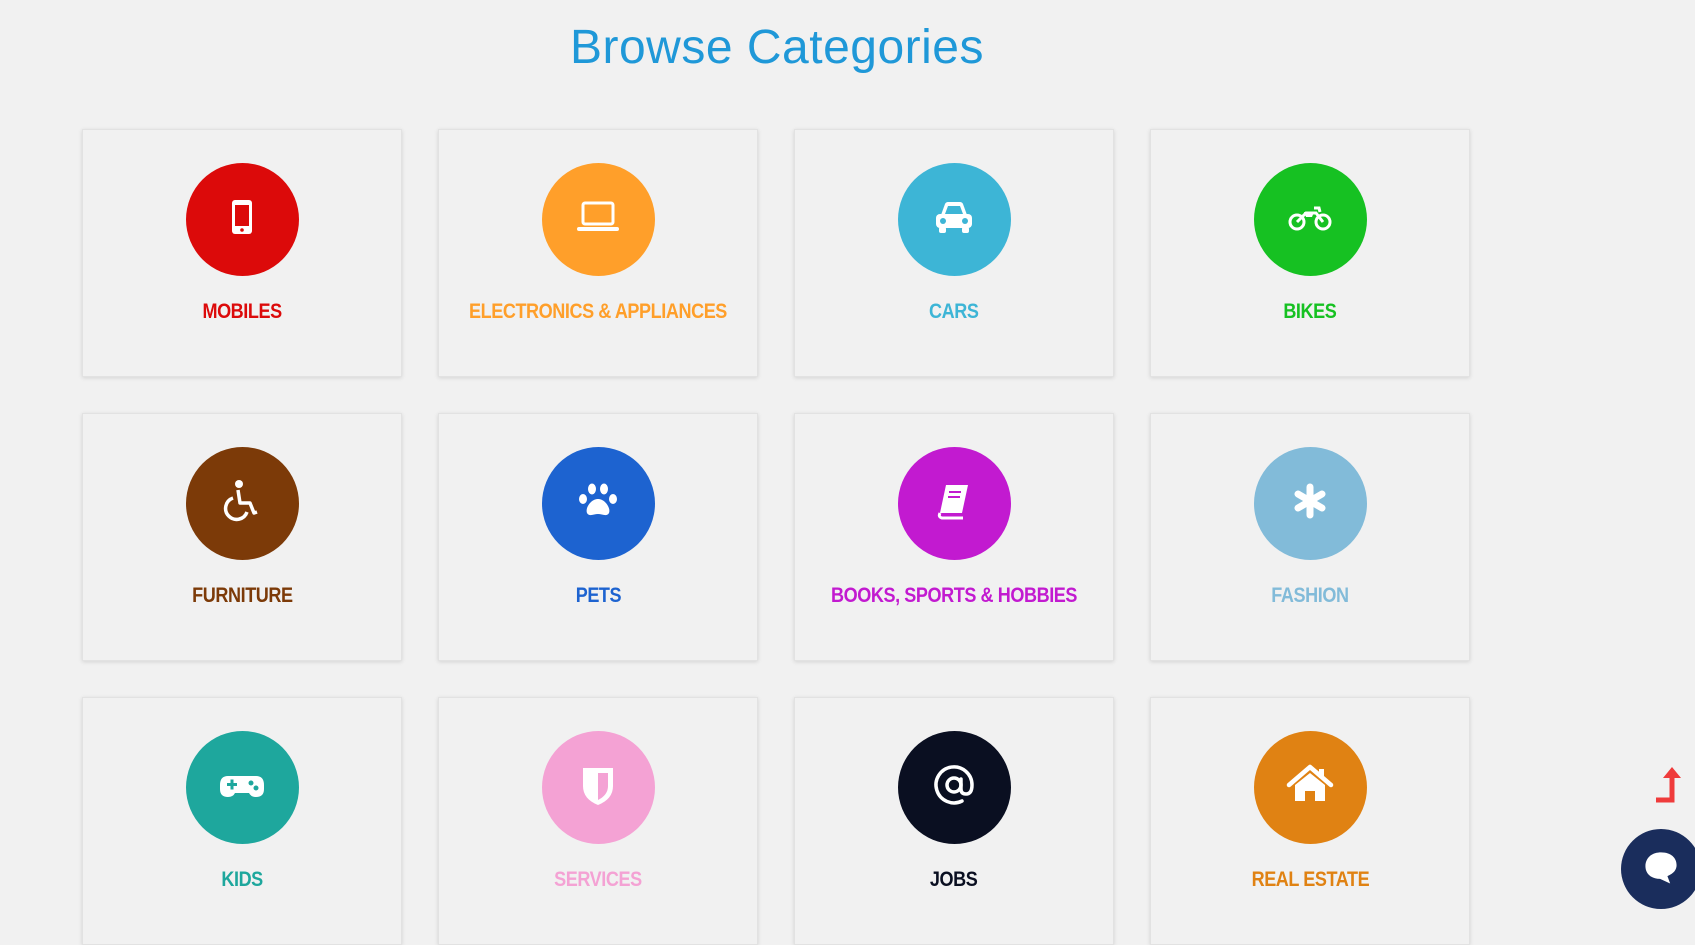 The width and height of the screenshot is (1695, 945). I want to click on page-title: Browse Categories, so click(776, 47).